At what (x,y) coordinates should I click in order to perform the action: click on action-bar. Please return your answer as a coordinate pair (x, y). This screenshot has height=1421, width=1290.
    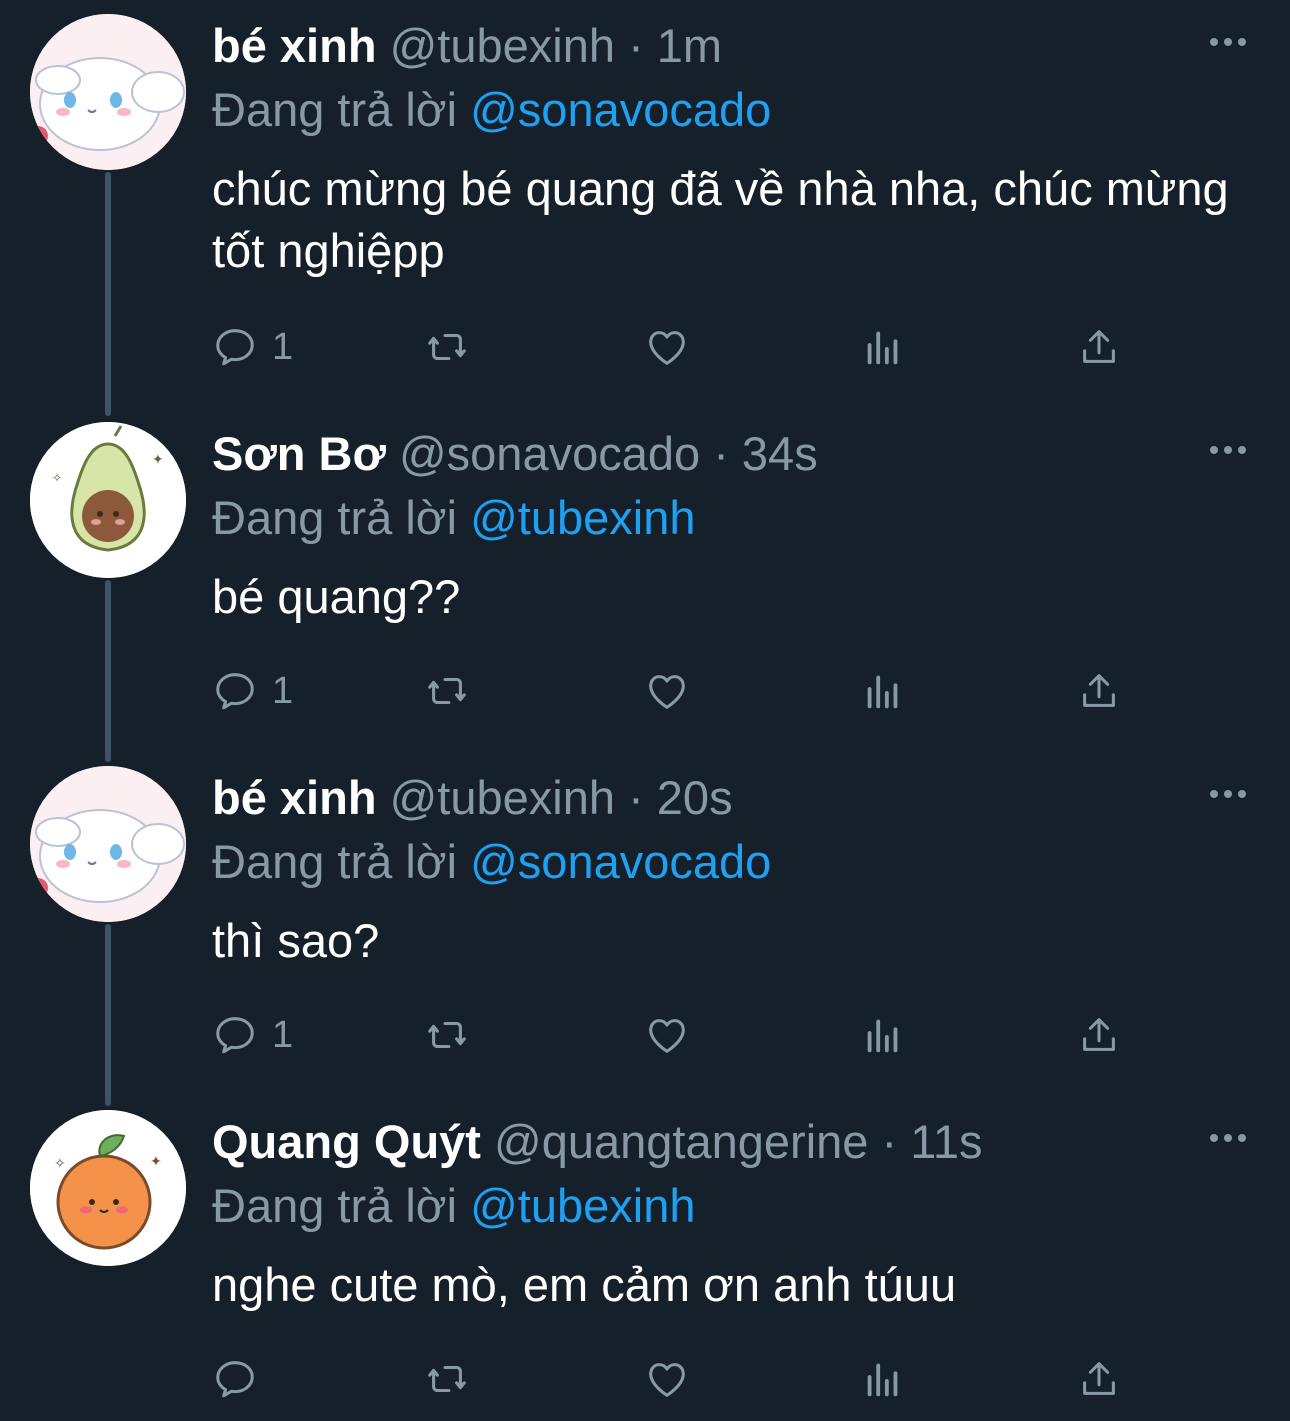
    Looking at the image, I should click on (672, 1379).